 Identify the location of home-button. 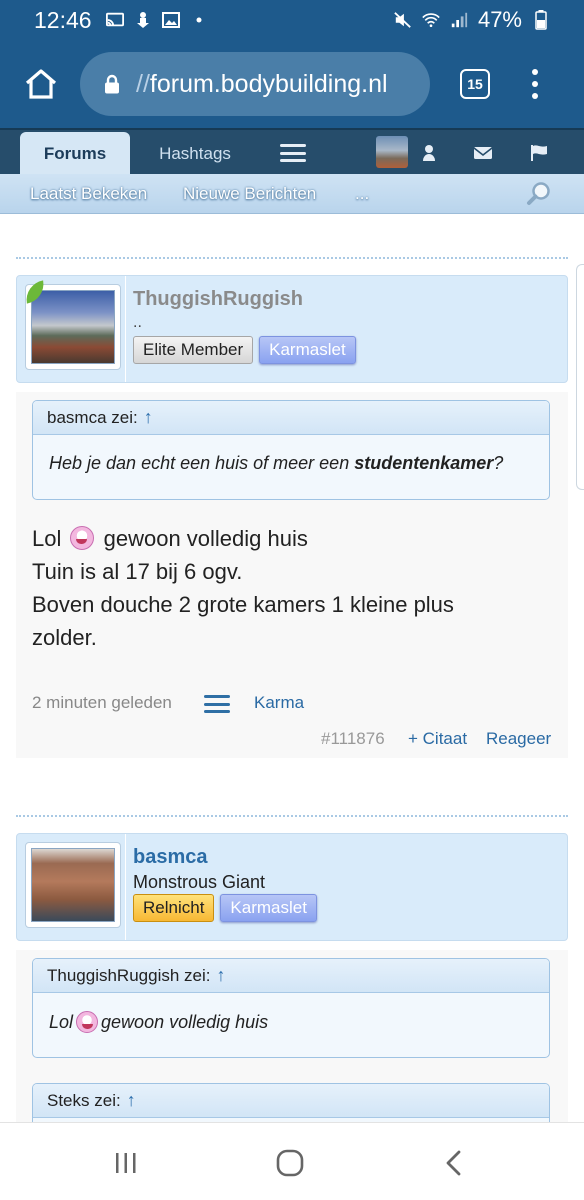
(41, 84).